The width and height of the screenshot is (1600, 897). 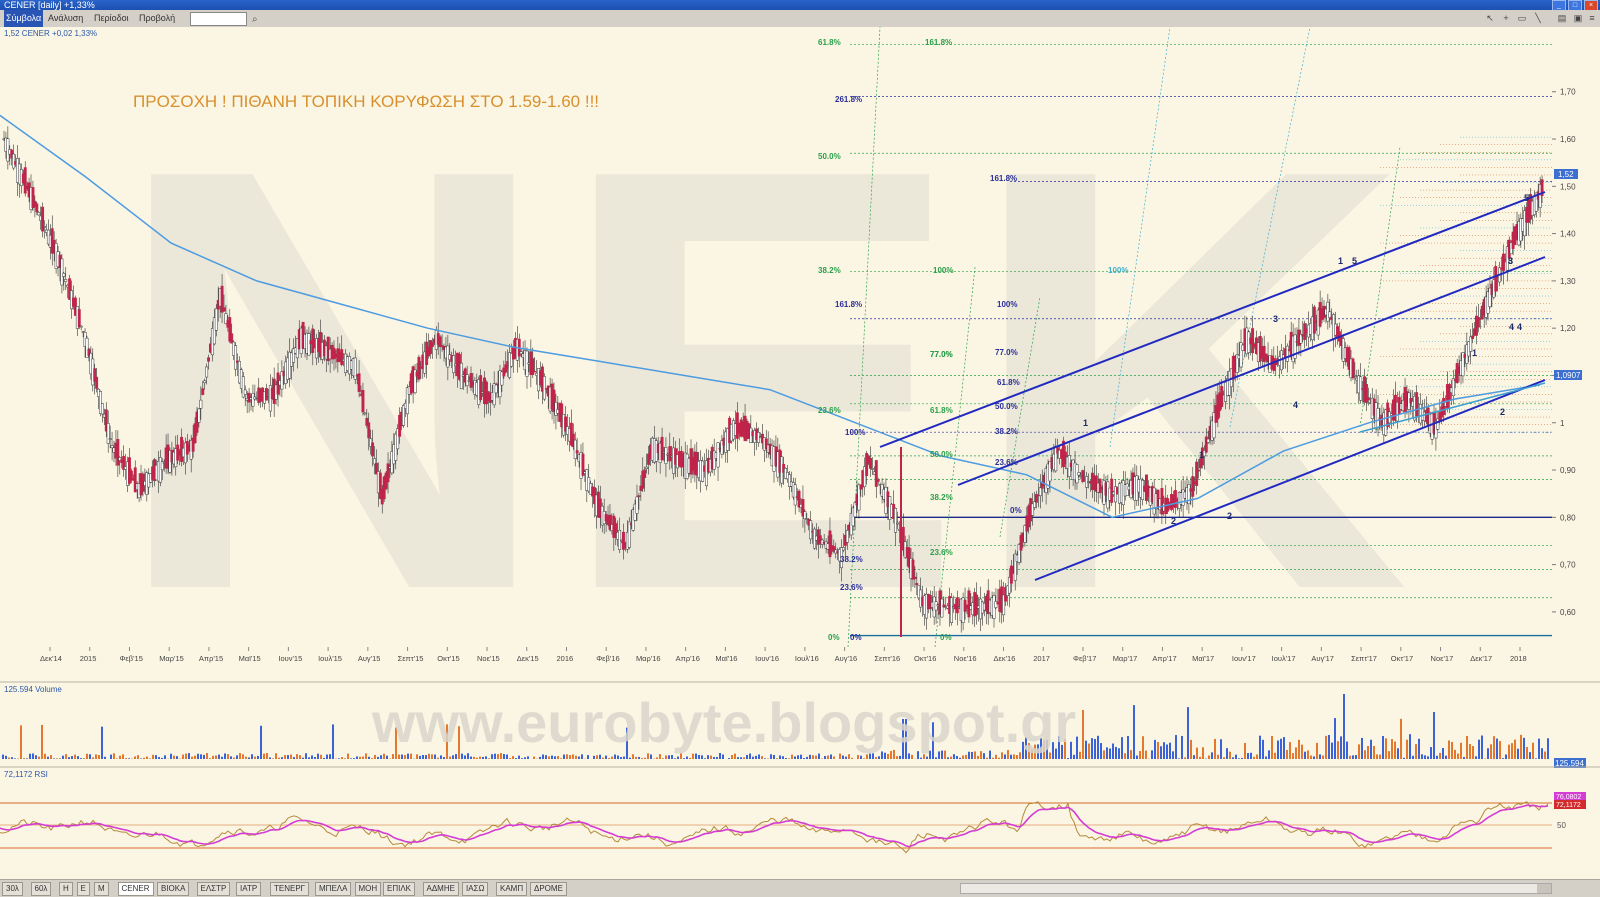 I want to click on tab-δρομε: ΔΡΟΜΕ, so click(x=548, y=889).